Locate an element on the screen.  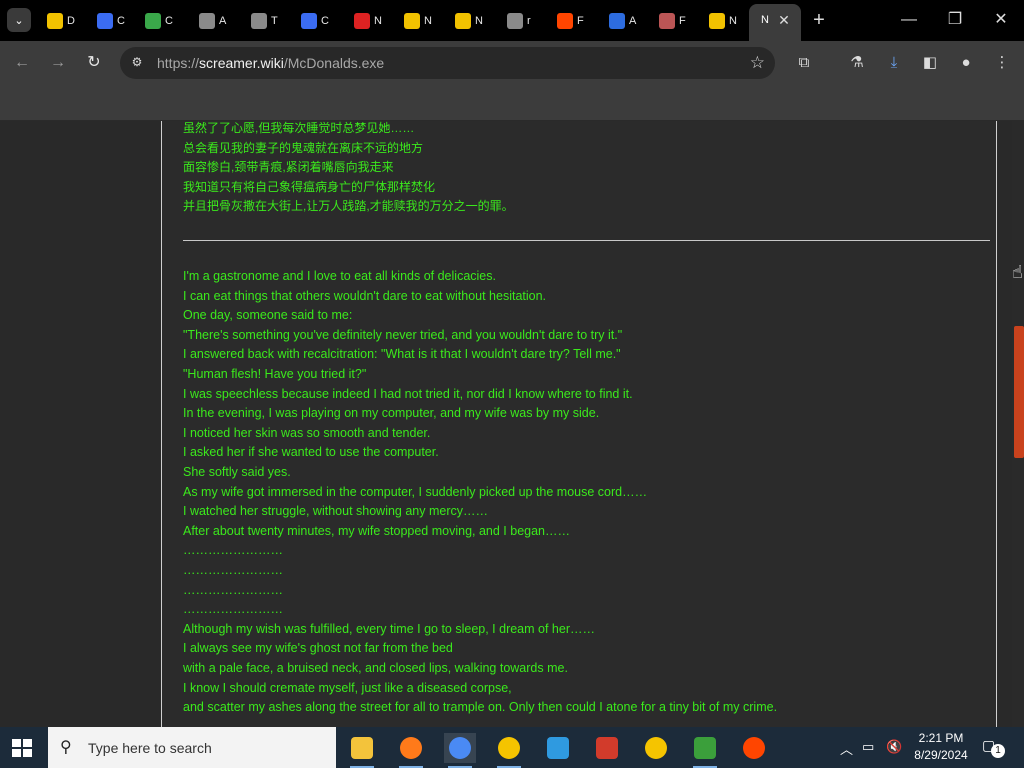
story-line-en: One day, someone said to me: is located at coordinates (268, 315).